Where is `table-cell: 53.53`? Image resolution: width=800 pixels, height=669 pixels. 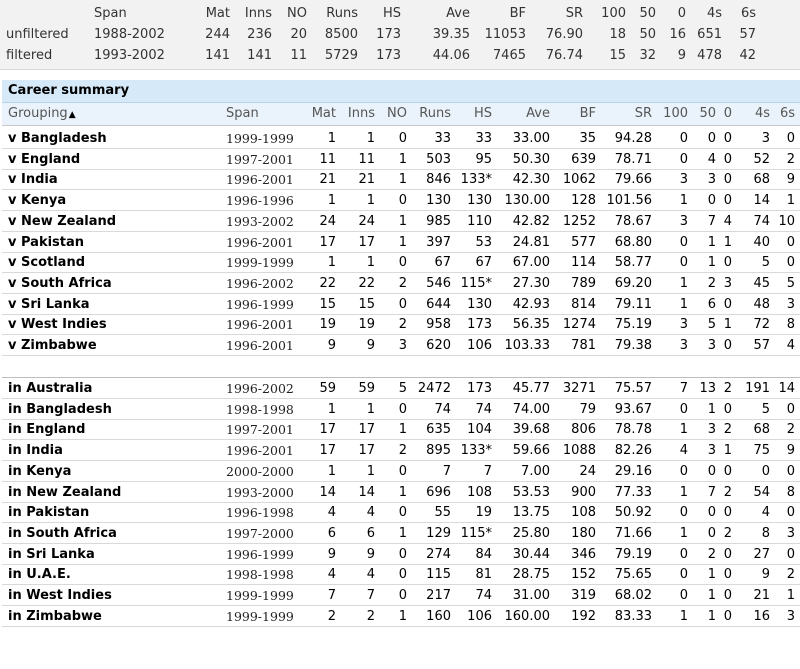
table-cell: 53.53 is located at coordinates (531, 492).